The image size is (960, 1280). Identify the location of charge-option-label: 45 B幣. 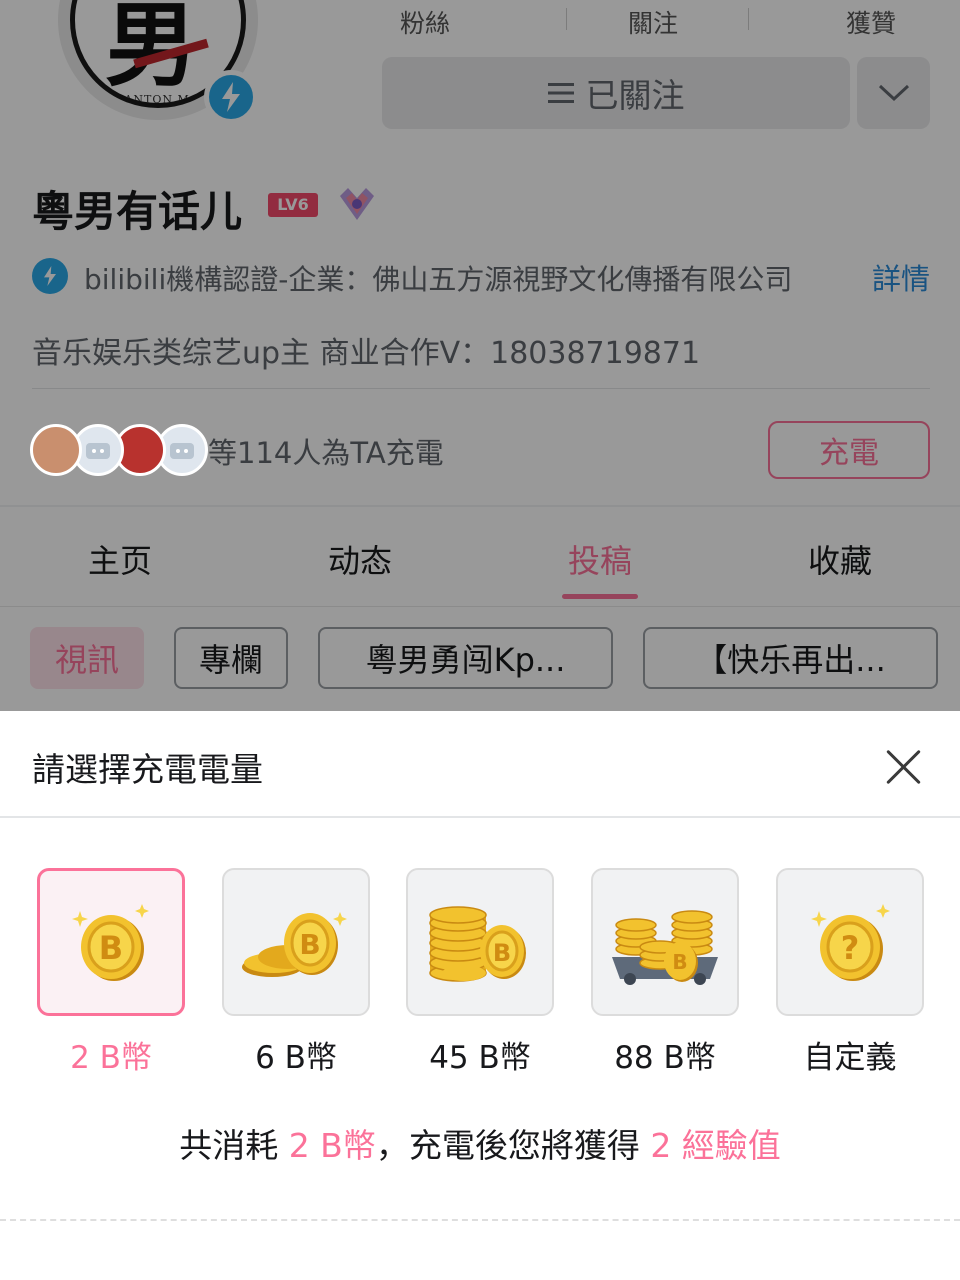
(480, 1058).